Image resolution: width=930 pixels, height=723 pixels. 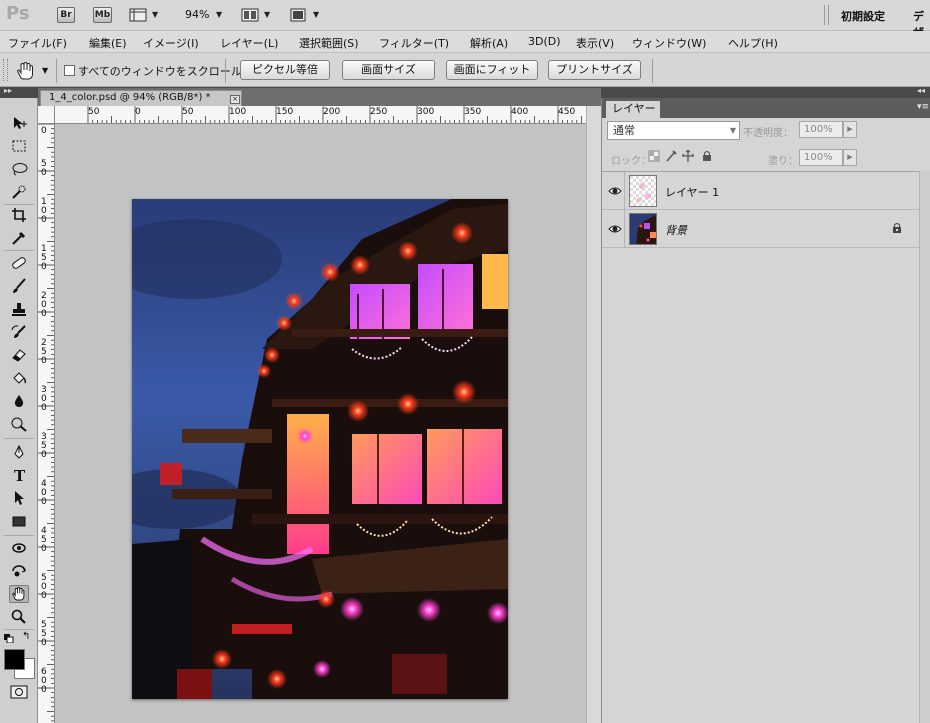 What do you see at coordinates (44, 168) in the screenshot?
I see `ruler-label: 5 0` at bounding box center [44, 168].